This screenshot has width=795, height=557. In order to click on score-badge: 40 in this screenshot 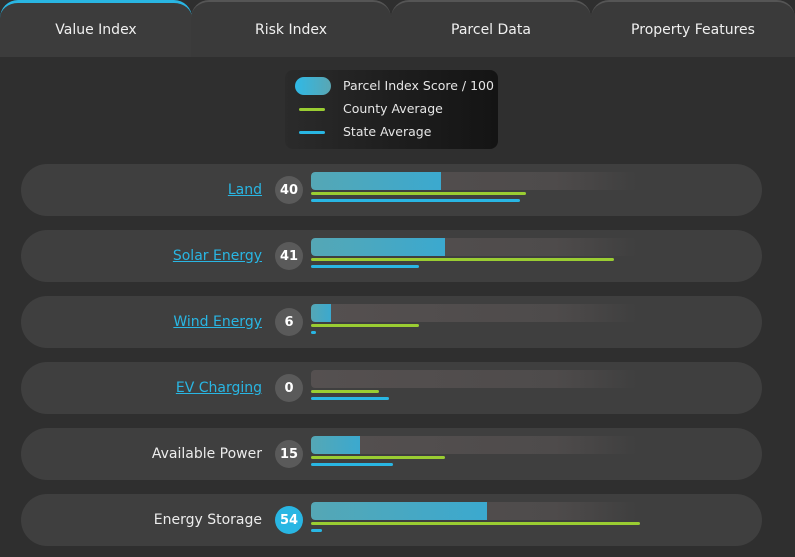, I will do `click(289, 190)`.